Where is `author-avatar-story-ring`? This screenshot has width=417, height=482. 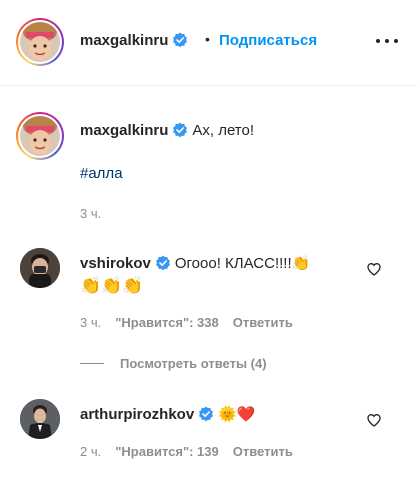 author-avatar-story-ring is located at coordinates (40, 42).